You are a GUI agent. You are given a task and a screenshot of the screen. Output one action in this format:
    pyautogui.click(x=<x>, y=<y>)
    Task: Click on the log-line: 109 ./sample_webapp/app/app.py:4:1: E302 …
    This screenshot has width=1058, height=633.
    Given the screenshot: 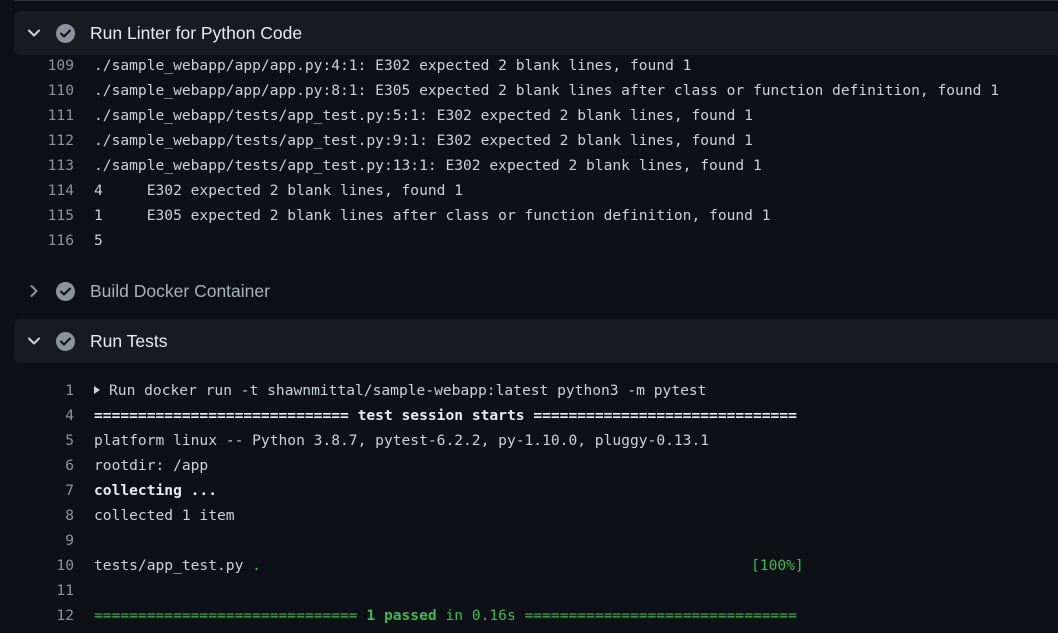 What is the action you would take?
    pyautogui.click(x=536, y=65)
    